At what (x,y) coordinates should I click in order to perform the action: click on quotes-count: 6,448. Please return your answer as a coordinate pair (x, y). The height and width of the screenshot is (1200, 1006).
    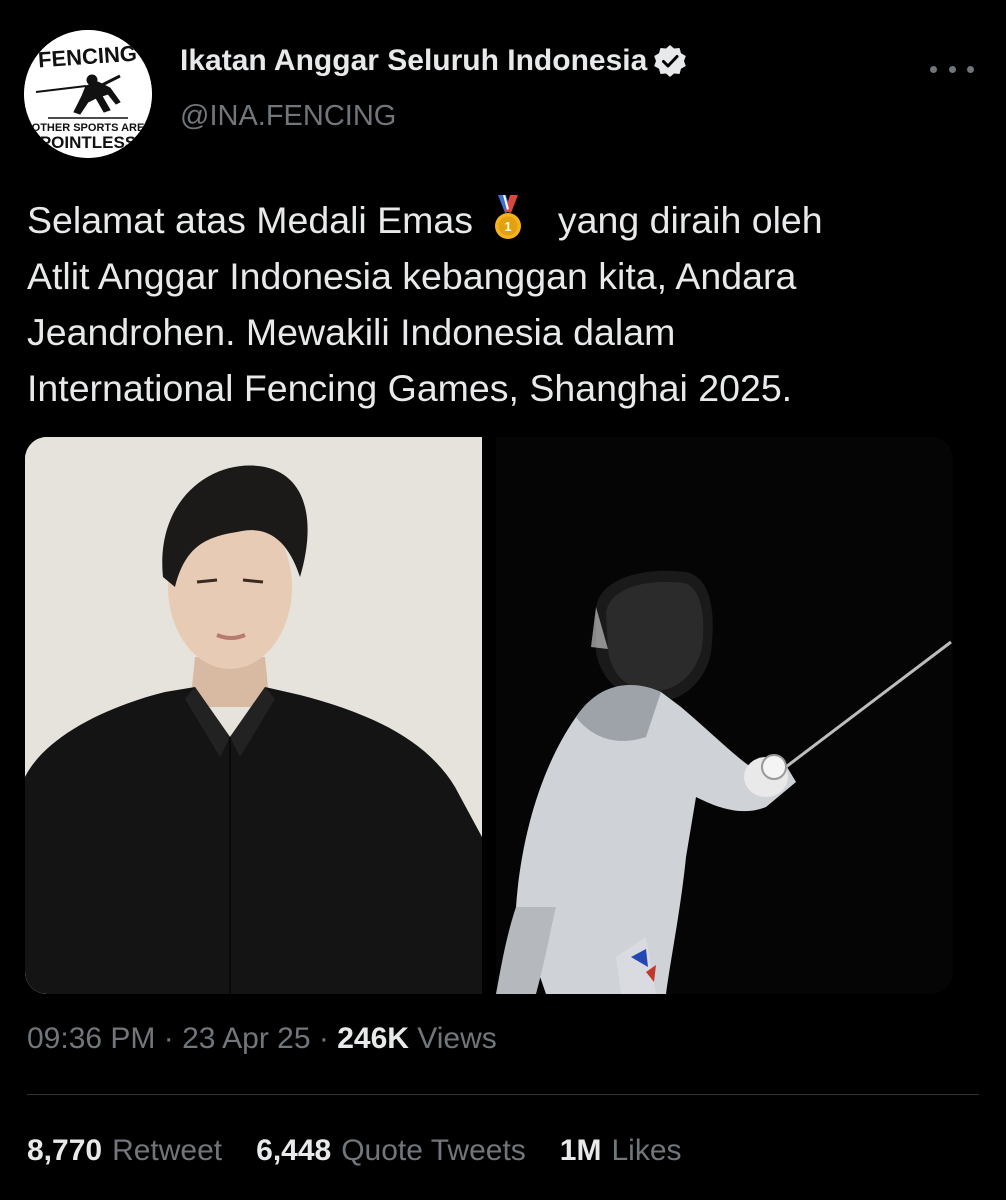
    Looking at the image, I should click on (294, 1150).